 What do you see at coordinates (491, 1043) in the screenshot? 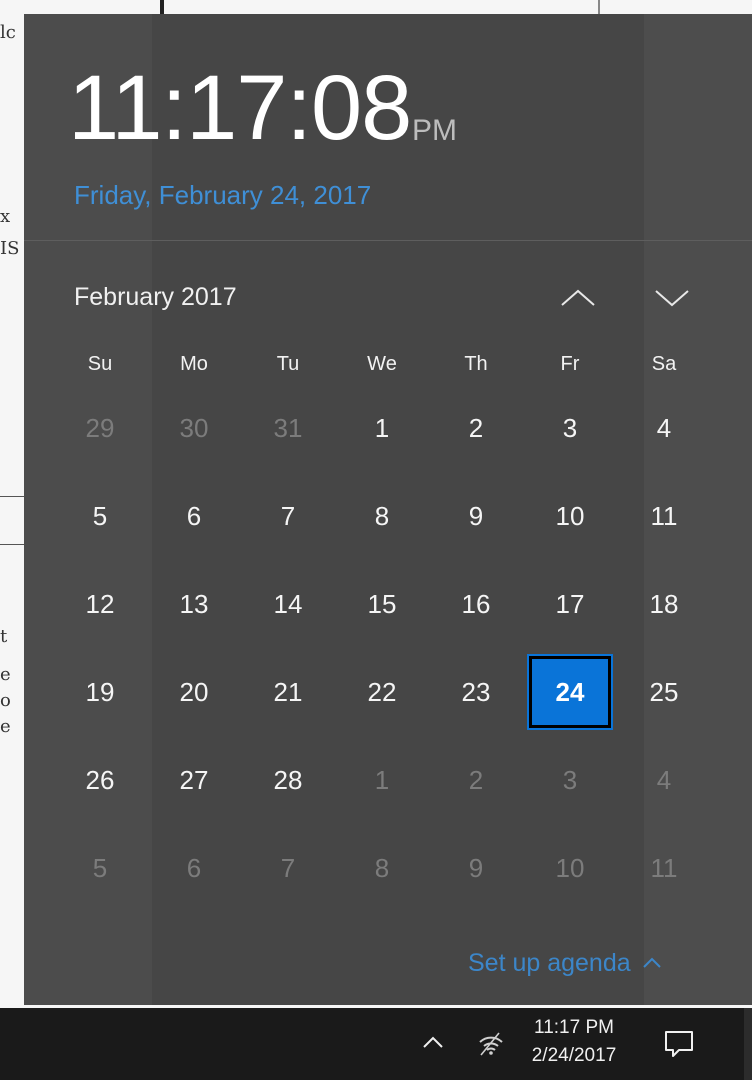
I see `wifi-icon` at bounding box center [491, 1043].